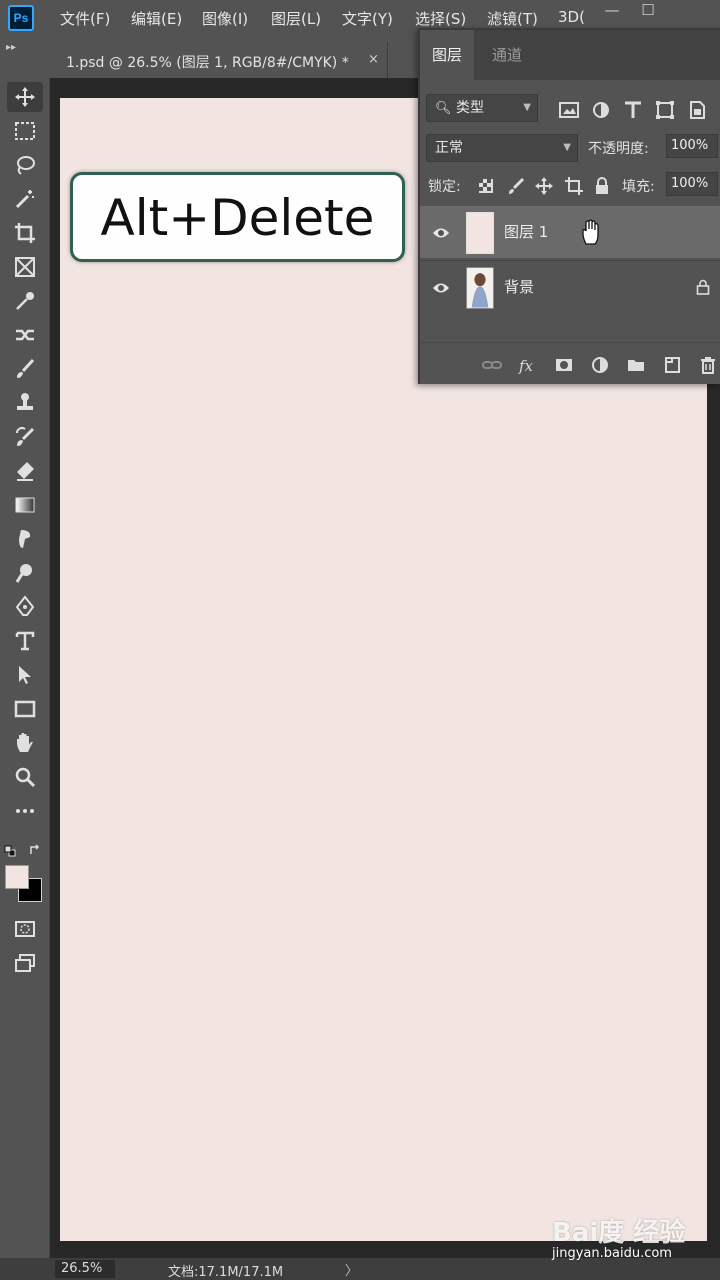 This screenshot has width=720, height=1280. Describe the element at coordinates (602, 186) in the screenshot. I see `lock-all-icon` at that location.